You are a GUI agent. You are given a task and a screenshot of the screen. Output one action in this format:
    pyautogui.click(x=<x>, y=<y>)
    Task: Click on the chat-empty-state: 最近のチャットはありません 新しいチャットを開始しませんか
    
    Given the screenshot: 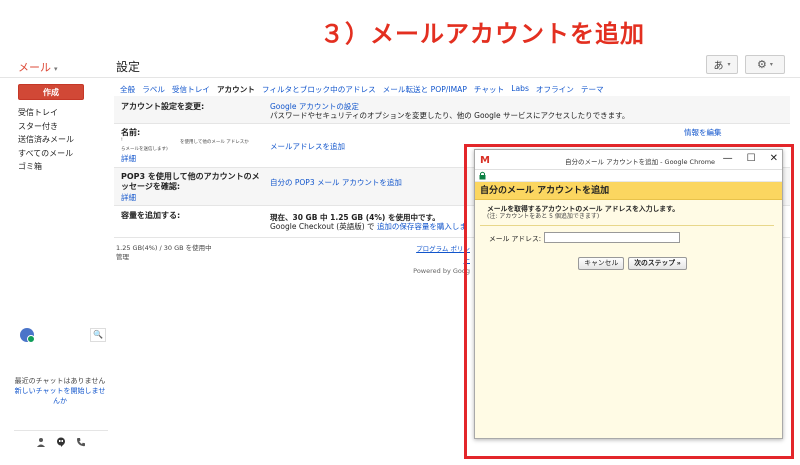 What is the action you would take?
    pyautogui.click(x=60, y=391)
    